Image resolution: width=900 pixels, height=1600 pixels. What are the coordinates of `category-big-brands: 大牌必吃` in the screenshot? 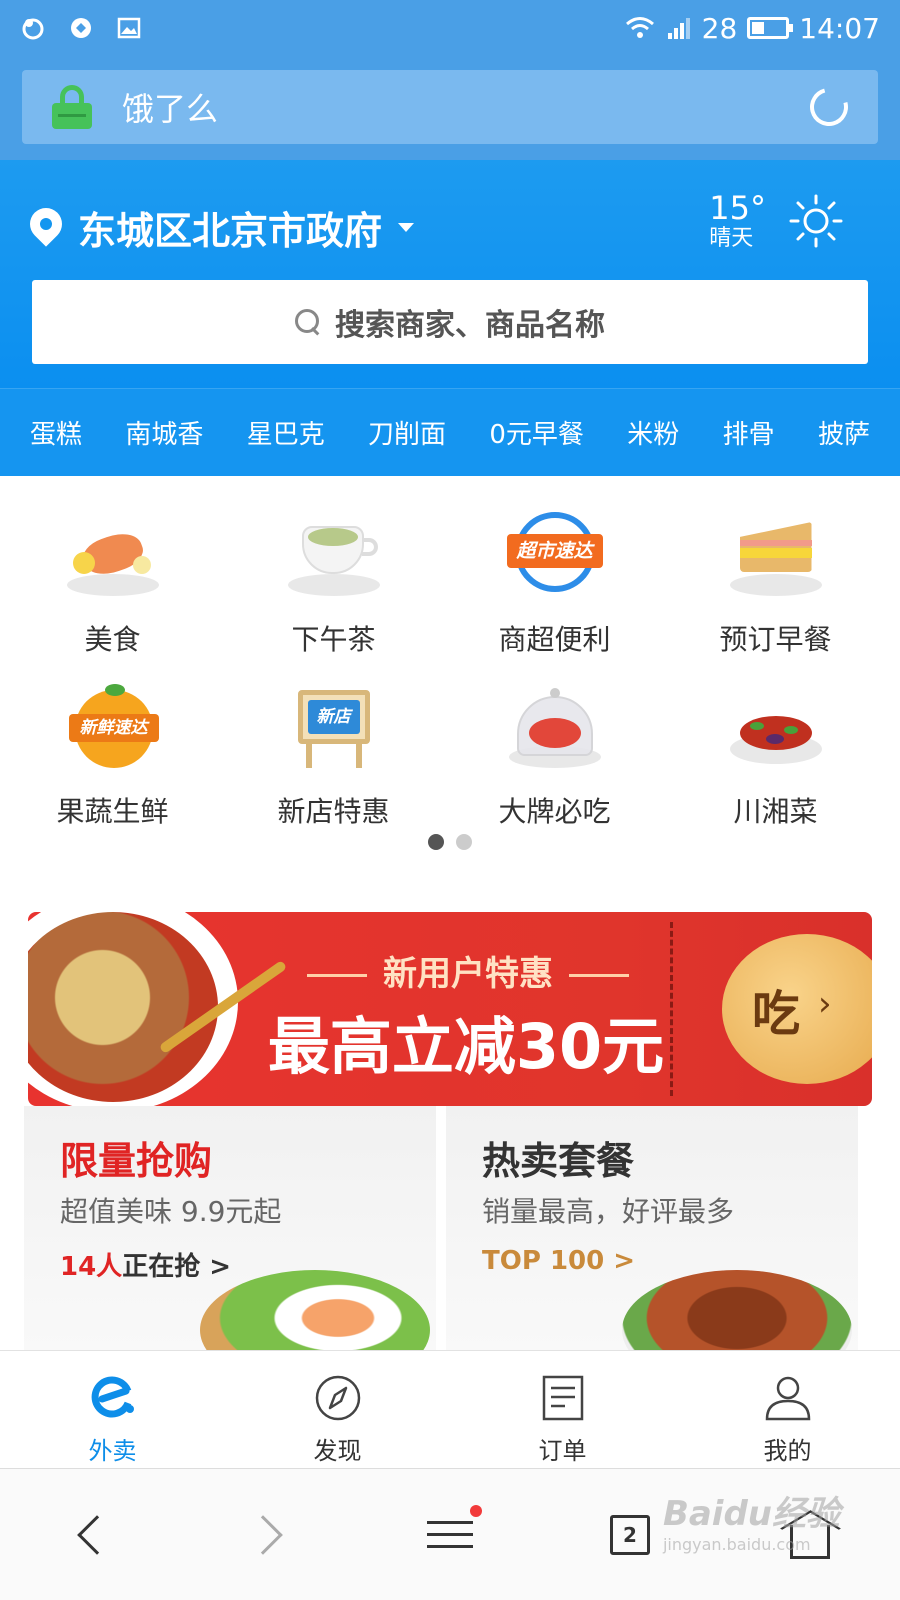 It's located at (554, 757).